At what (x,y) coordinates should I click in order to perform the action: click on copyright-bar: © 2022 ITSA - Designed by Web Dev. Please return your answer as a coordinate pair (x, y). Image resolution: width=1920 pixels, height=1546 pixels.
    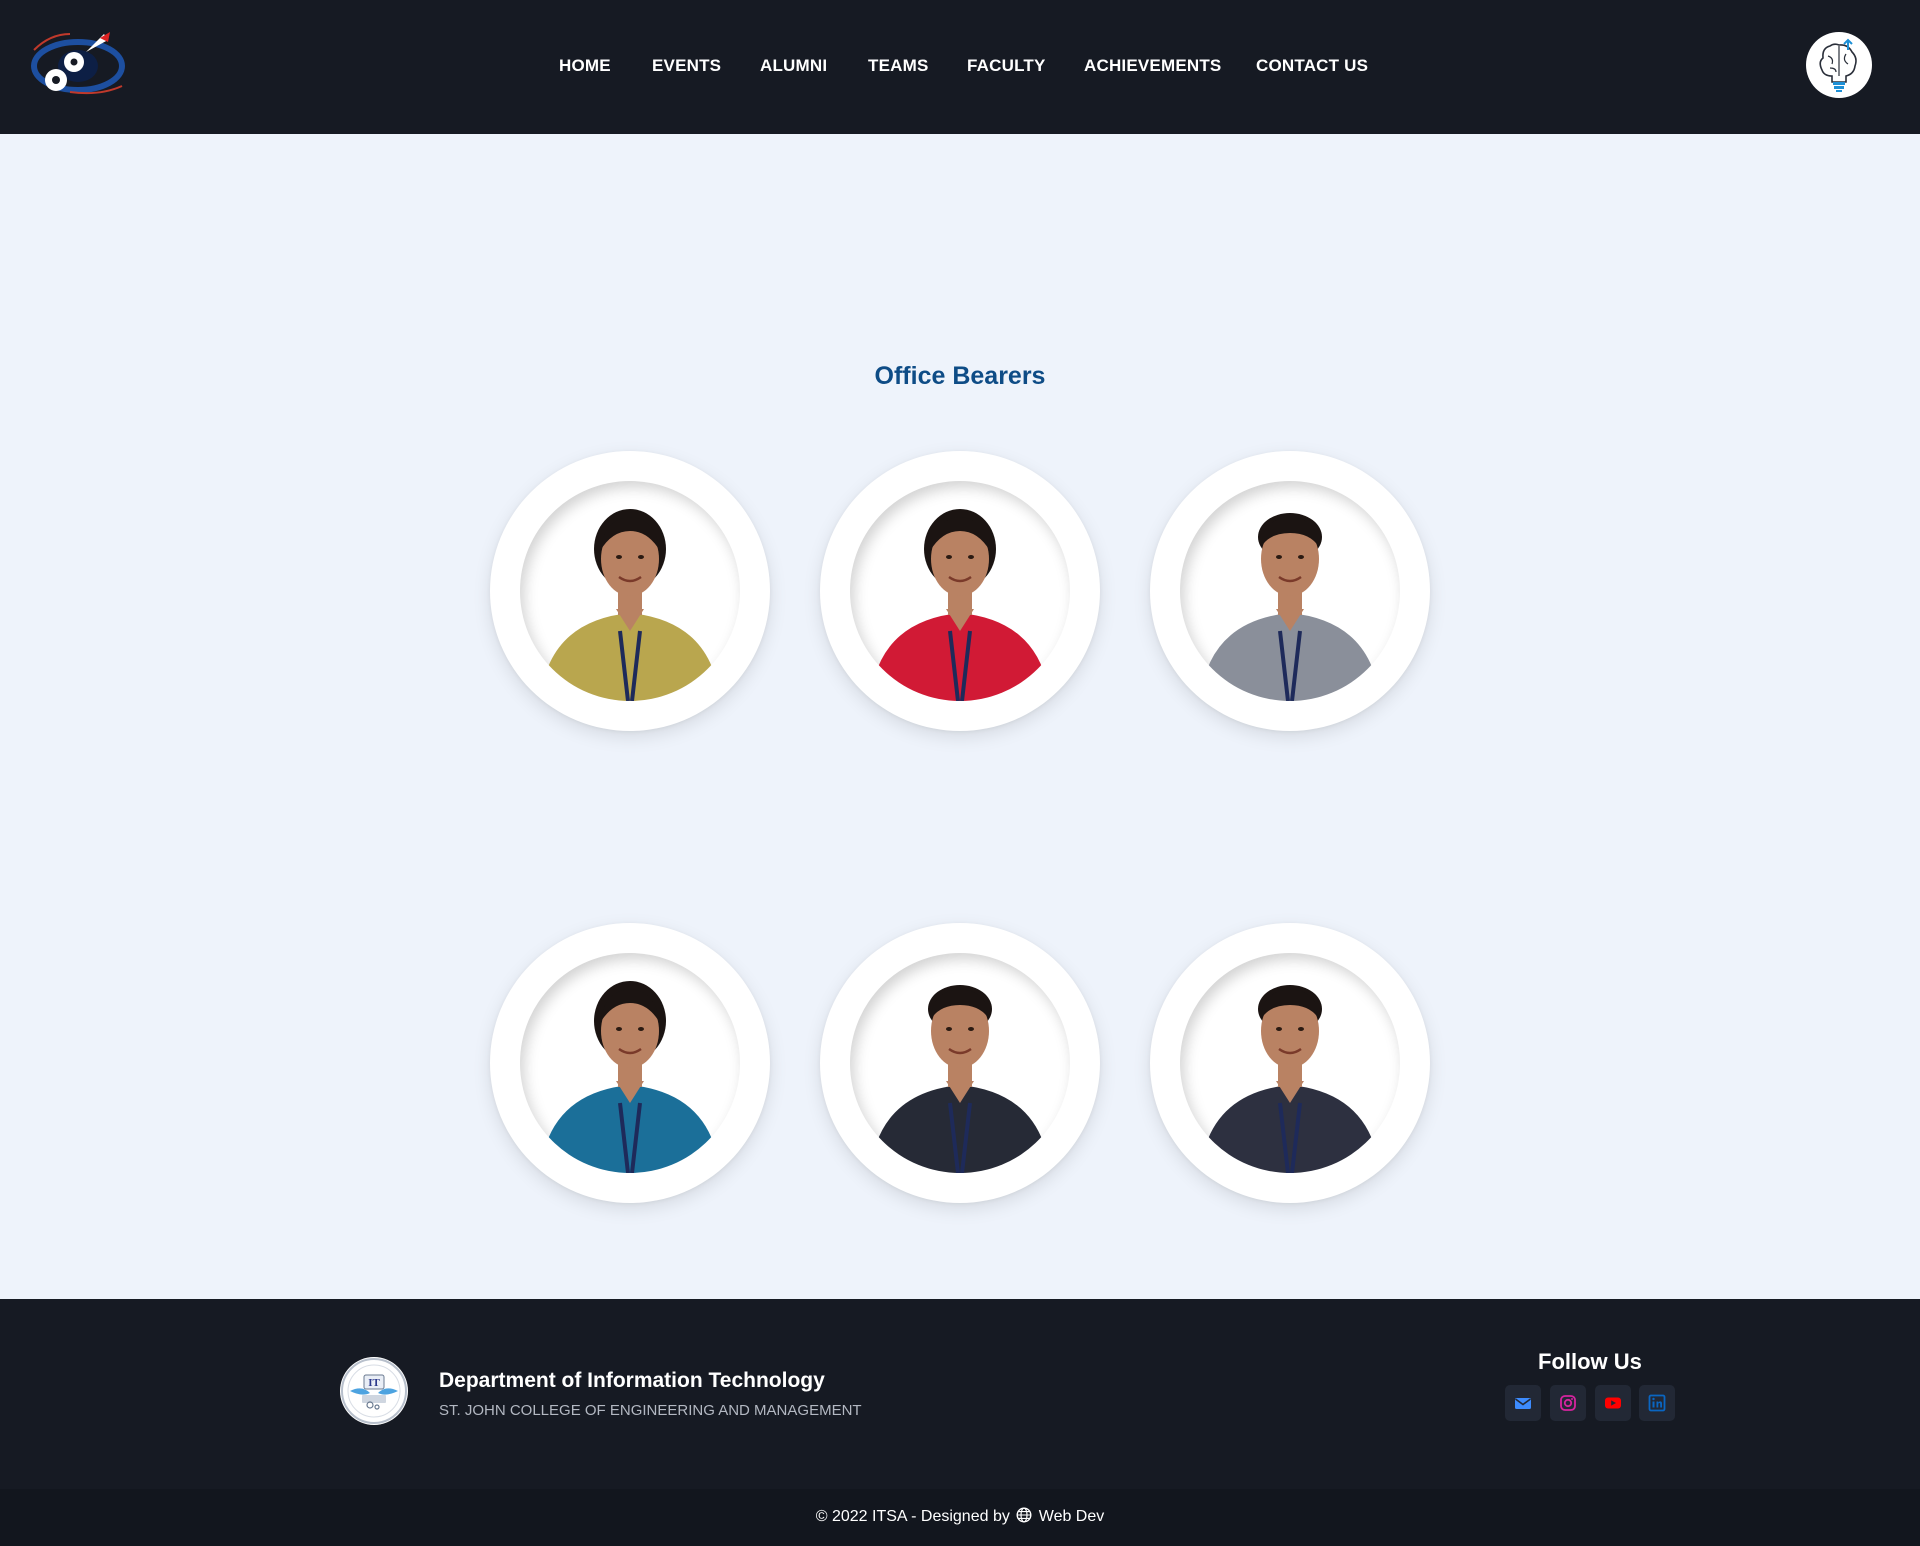
    Looking at the image, I should click on (960, 1517).